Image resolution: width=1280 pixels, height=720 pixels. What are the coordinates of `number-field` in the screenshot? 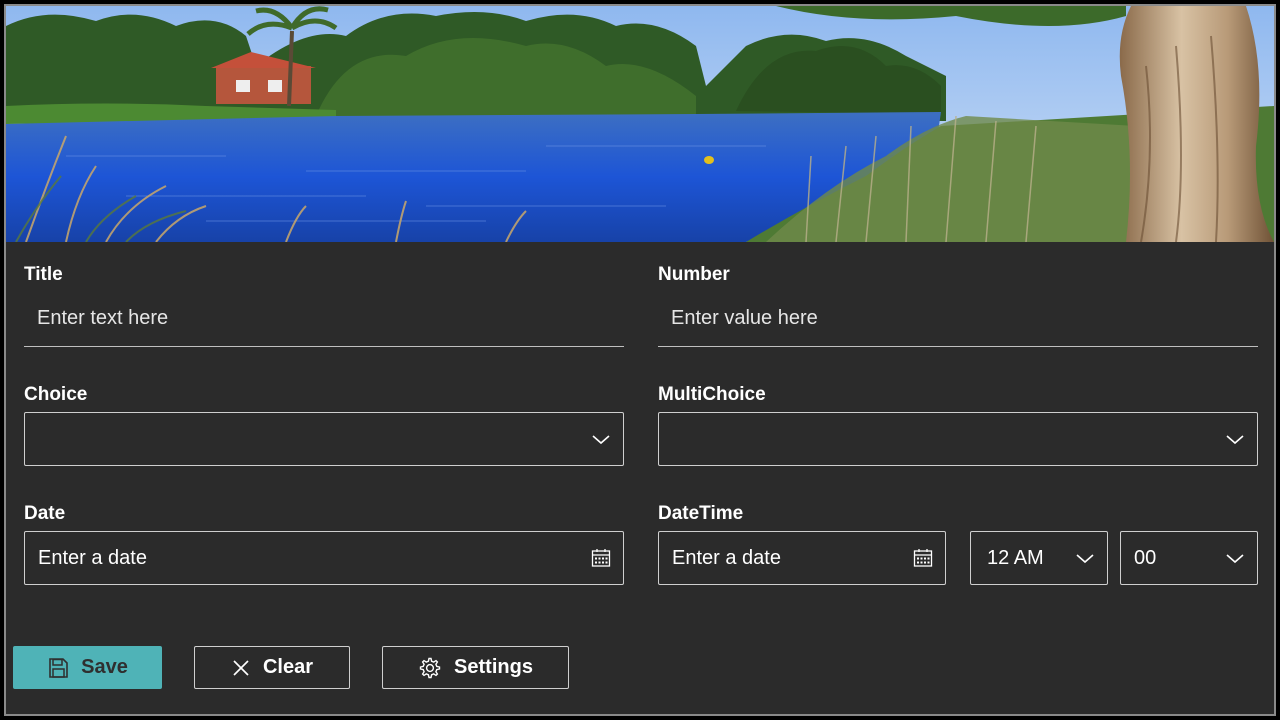 It's located at (958, 319).